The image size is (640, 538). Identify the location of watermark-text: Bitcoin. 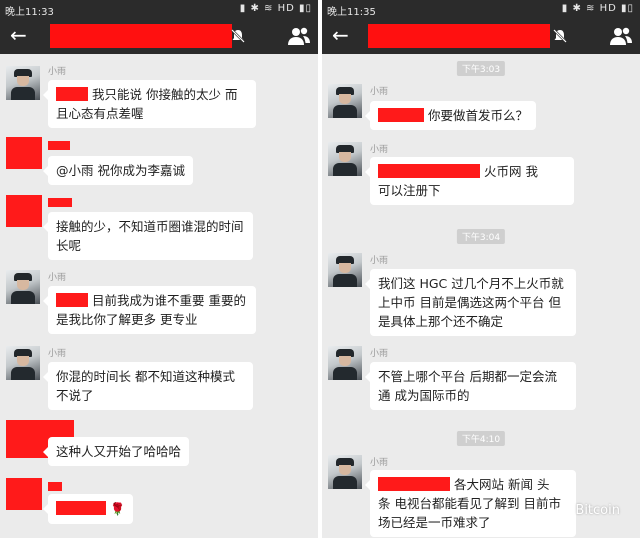
(597, 510).